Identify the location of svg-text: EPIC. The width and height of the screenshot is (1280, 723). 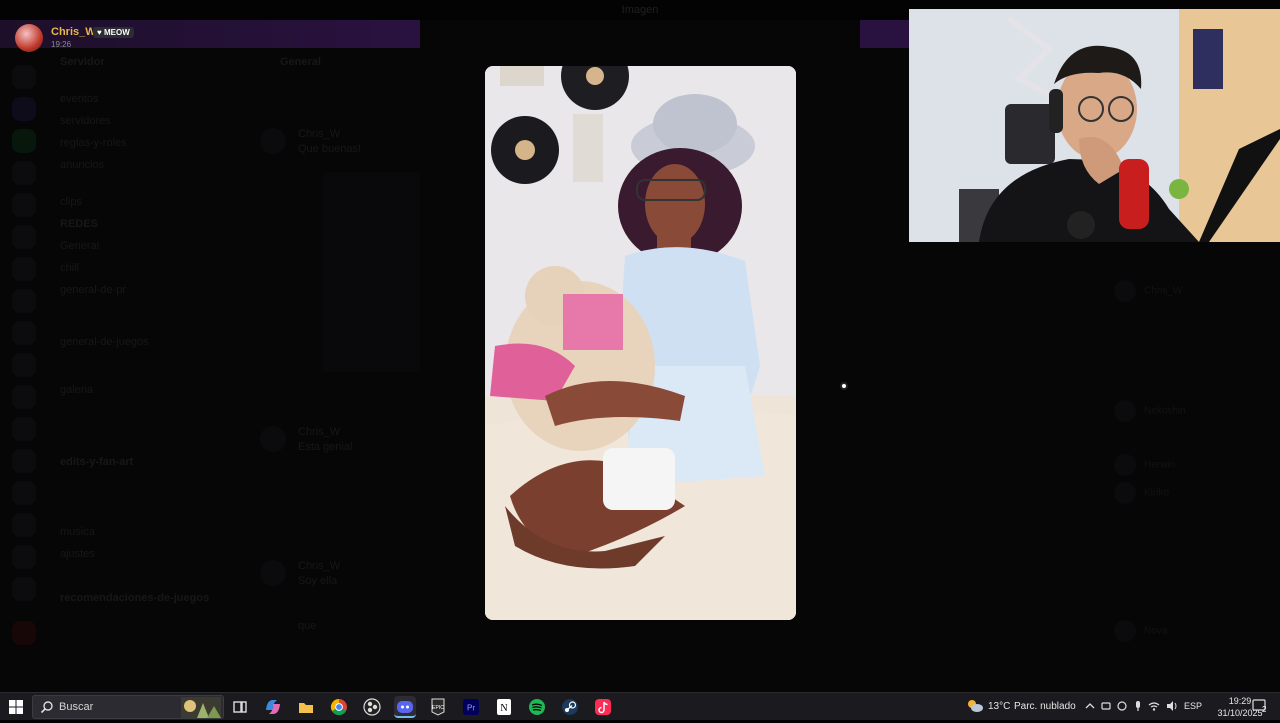
(438, 708).